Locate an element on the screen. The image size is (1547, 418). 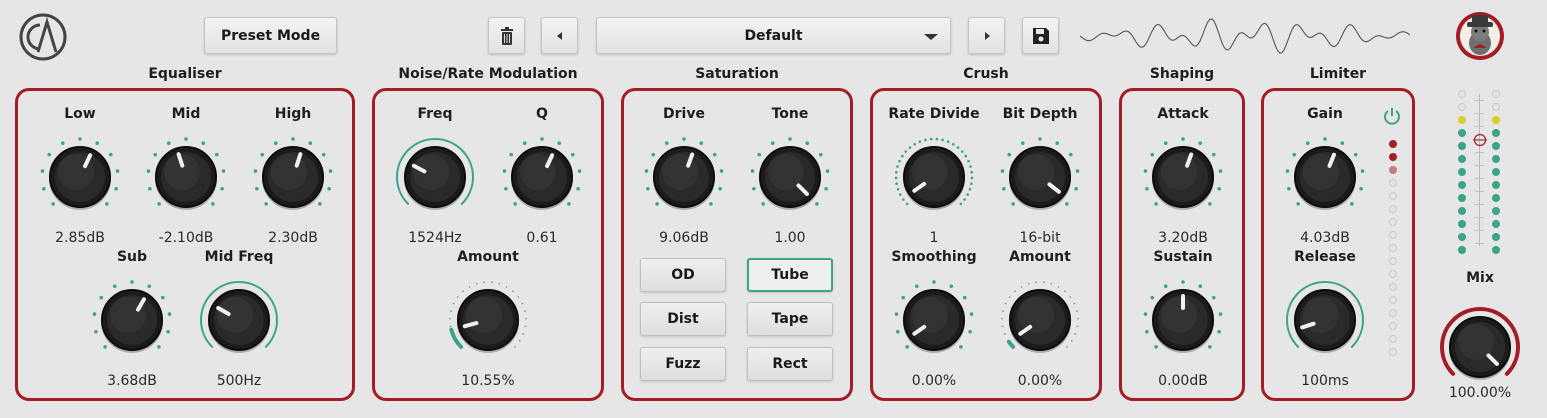
shaping-title: Shaping is located at coordinates (1182, 74).